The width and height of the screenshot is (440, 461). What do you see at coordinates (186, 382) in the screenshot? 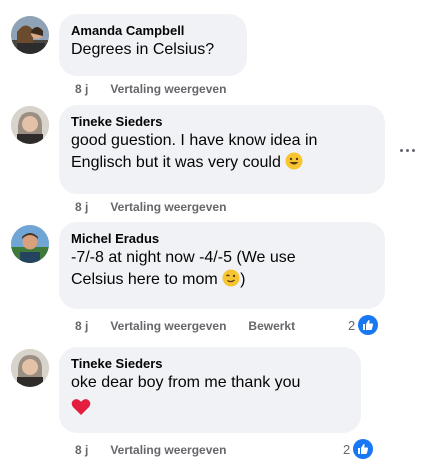
I see `comment-text: oke dear boy from me thank you` at bounding box center [186, 382].